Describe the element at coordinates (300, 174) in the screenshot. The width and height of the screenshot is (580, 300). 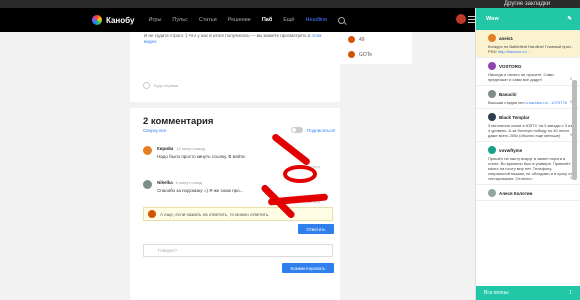
I see `annotation-circle` at that location.